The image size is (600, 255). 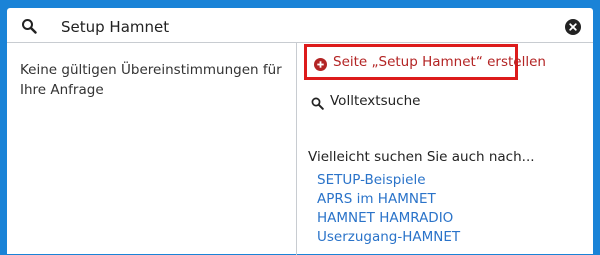 What do you see at coordinates (371, 180) in the screenshot?
I see `suggestion-link: SETUP-Beispiele` at bounding box center [371, 180].